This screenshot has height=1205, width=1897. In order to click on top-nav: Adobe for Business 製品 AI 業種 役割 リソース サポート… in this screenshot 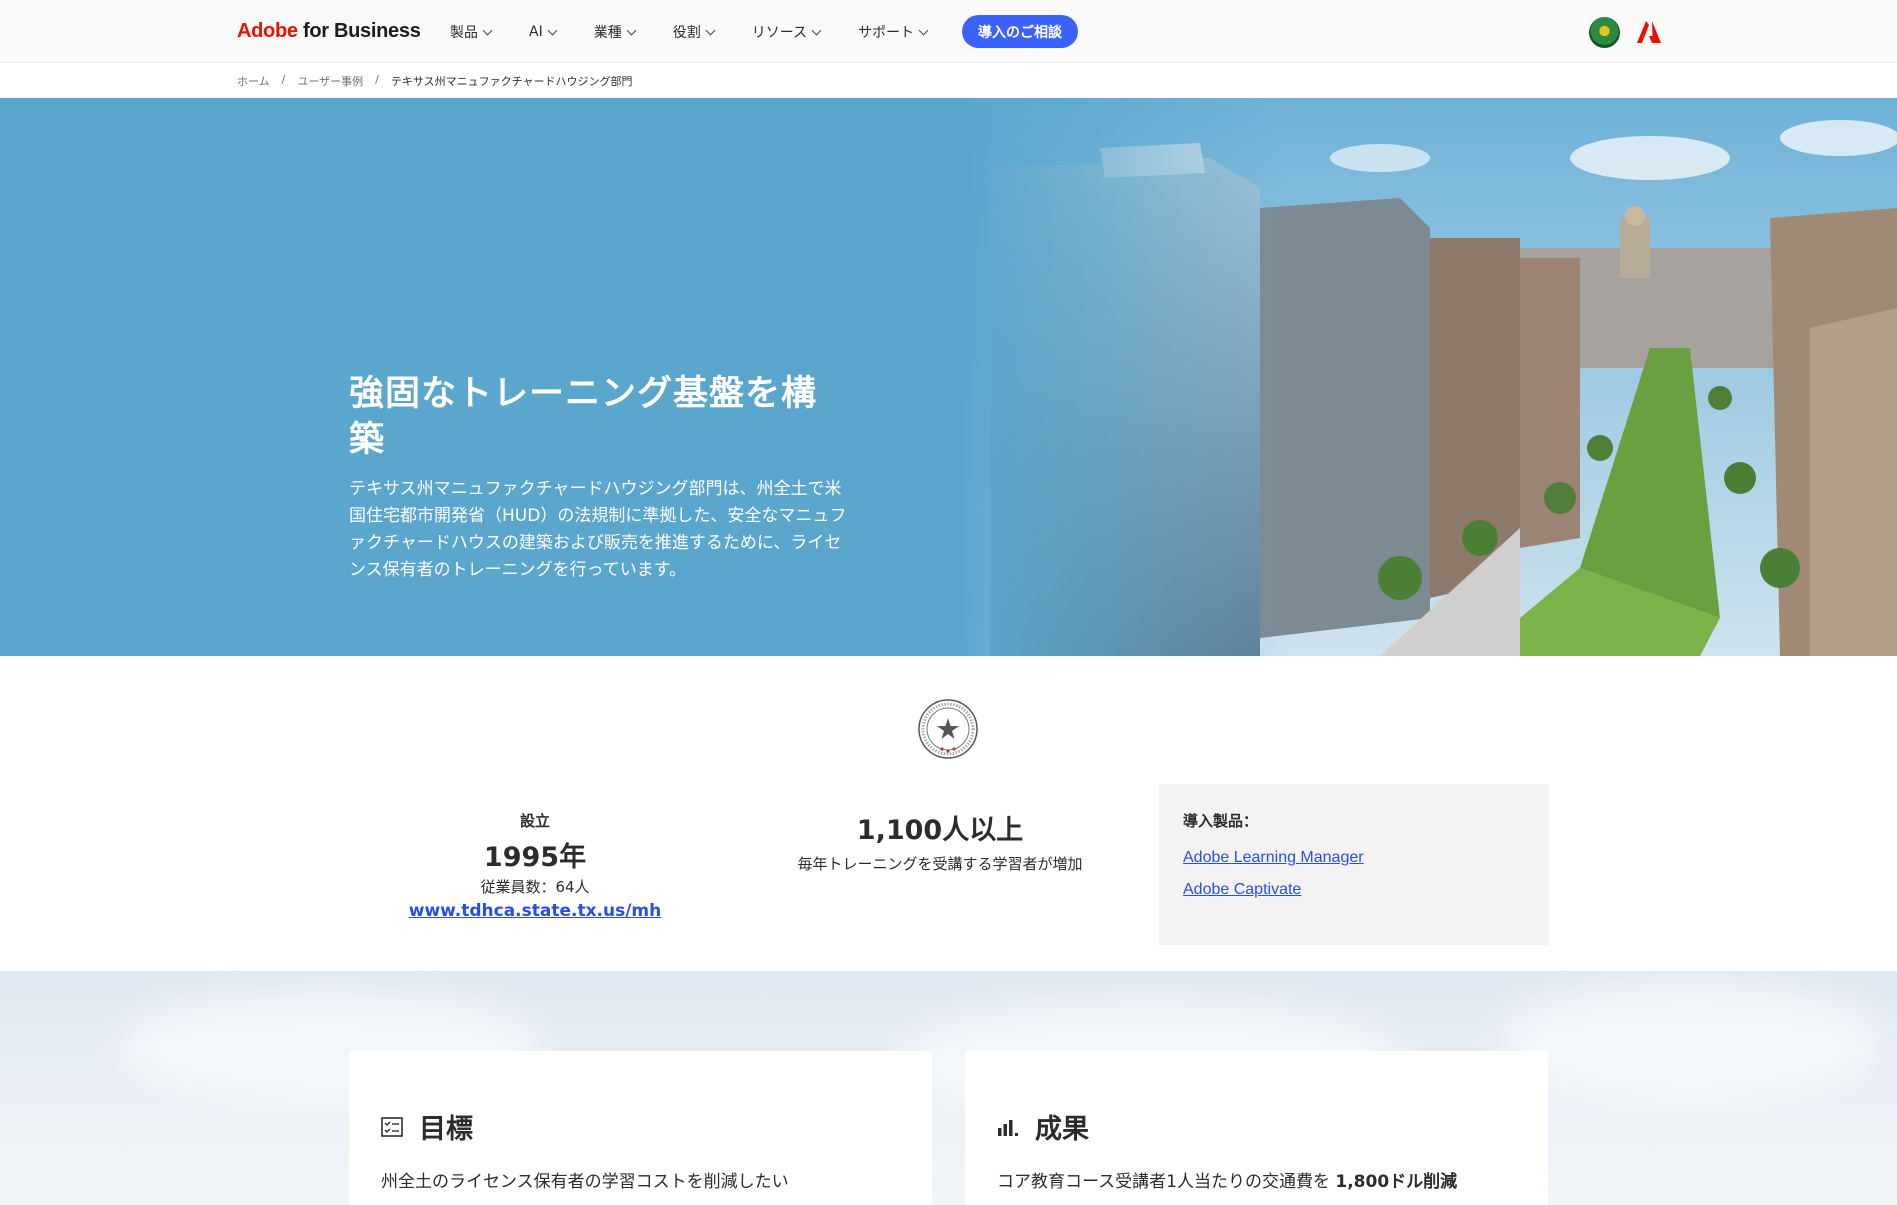, I will do `click(948, 31)`.